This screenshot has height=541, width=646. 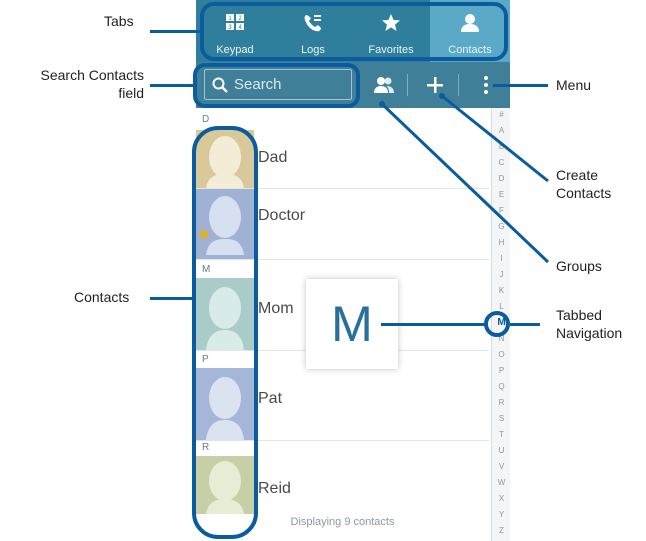 I want to click on callout-menu: Menu, so click(x=574, y=85).